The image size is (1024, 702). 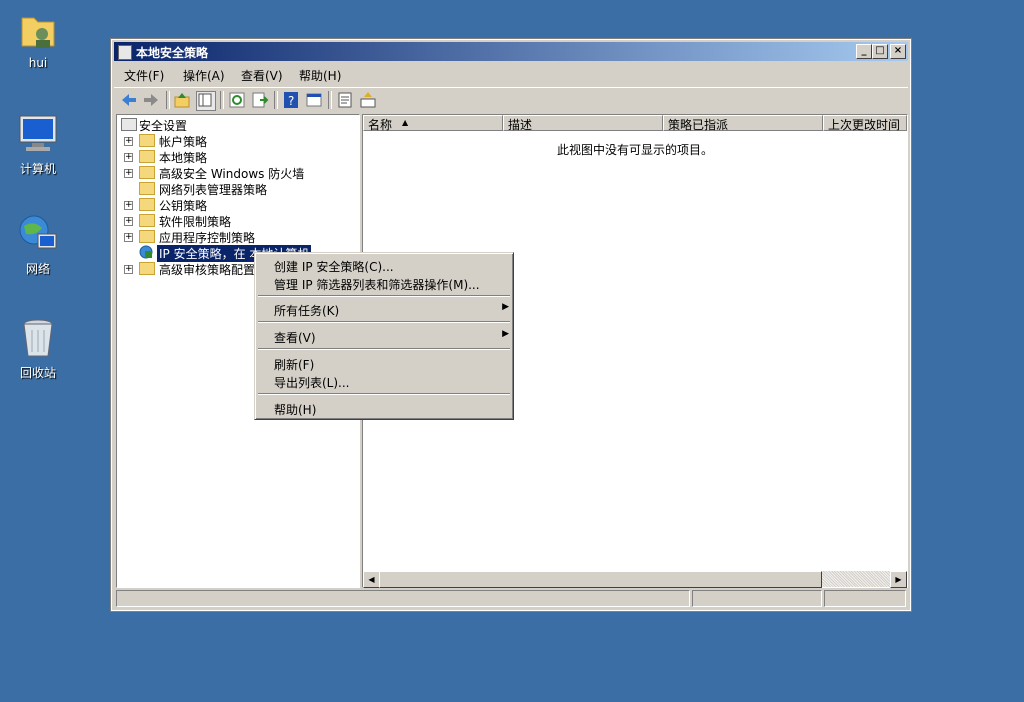 I want to click on scroll-thumb, so click(x=600, y=579).